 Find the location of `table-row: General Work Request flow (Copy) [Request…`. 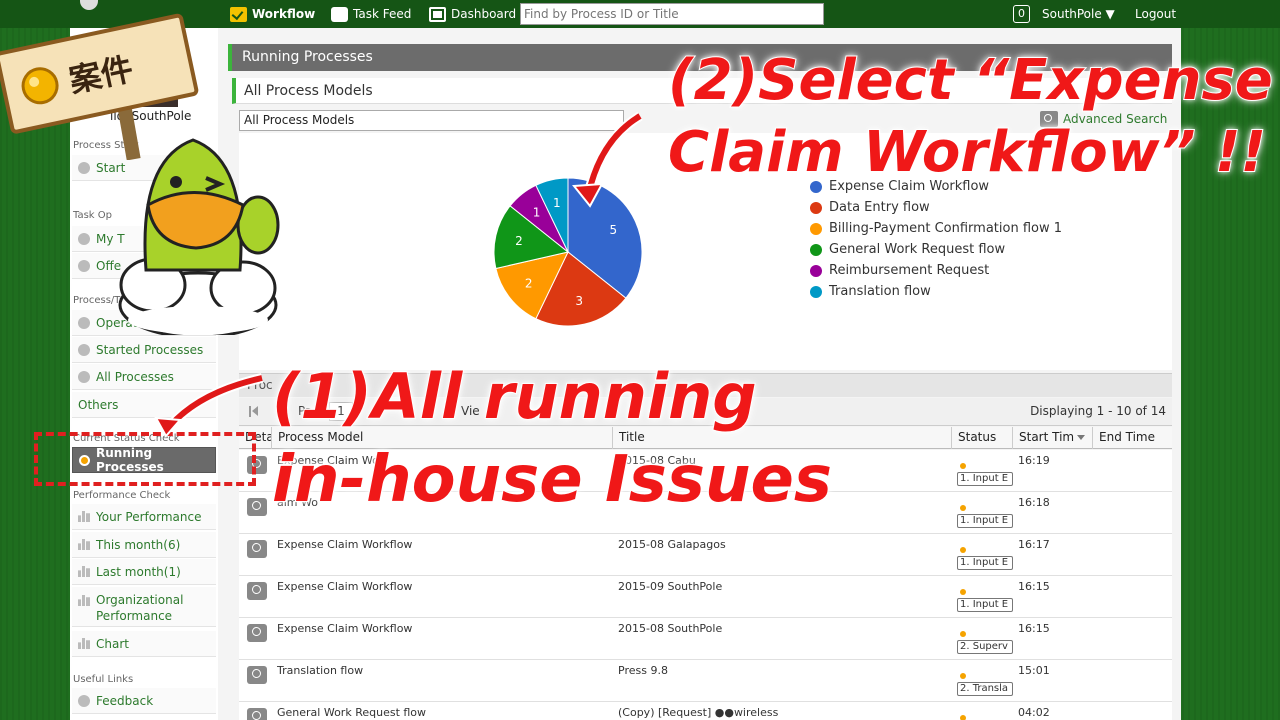

table-row: General Work Request flow (Copy) [Request… is located at coordinates (705, 711).